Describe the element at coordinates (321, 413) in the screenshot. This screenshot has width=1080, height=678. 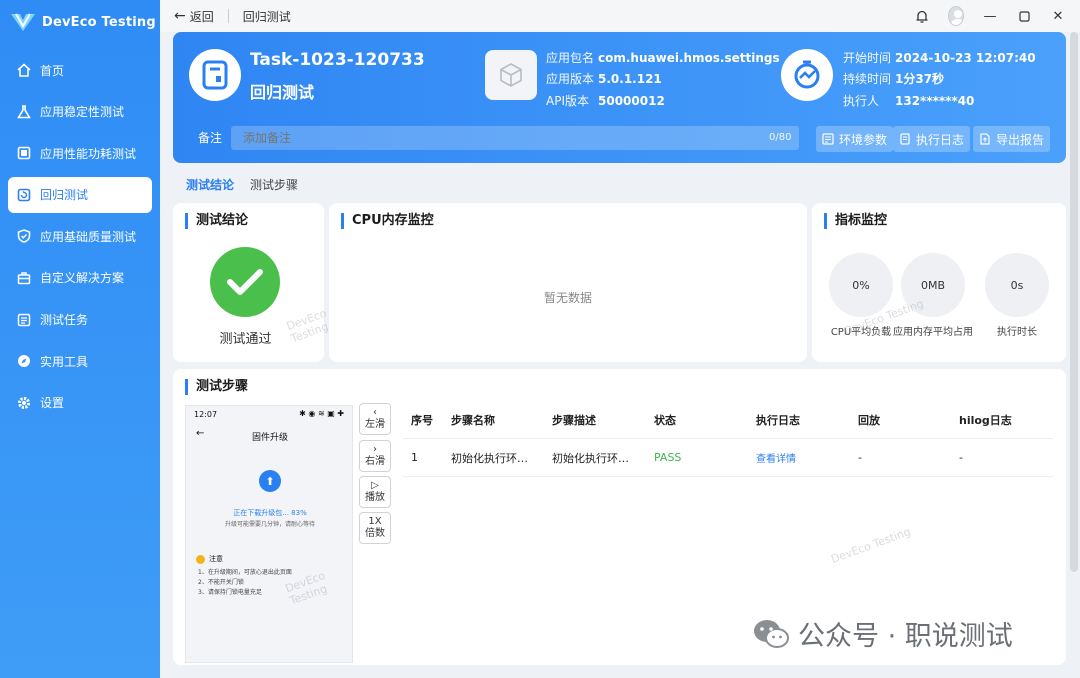
I see `phone-status-icons: ✱ ◉ ≋ ▣ ✚` at that location.